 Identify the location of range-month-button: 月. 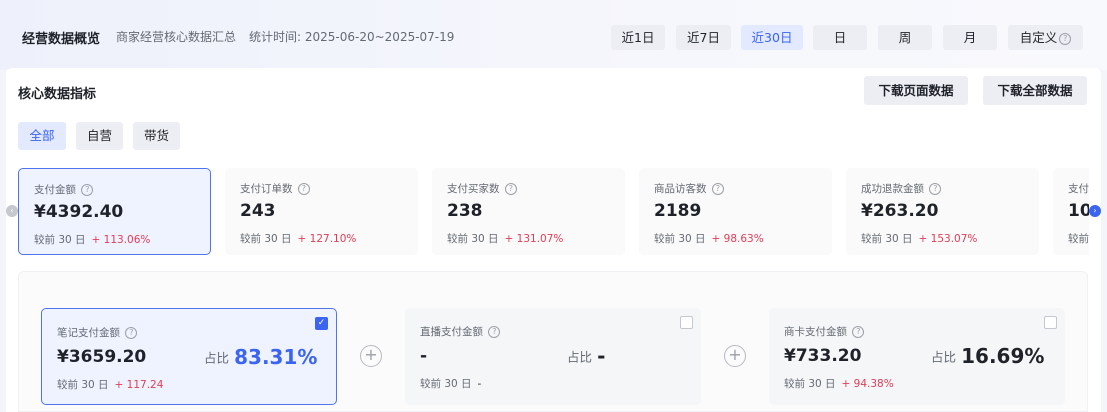
(970, 37).